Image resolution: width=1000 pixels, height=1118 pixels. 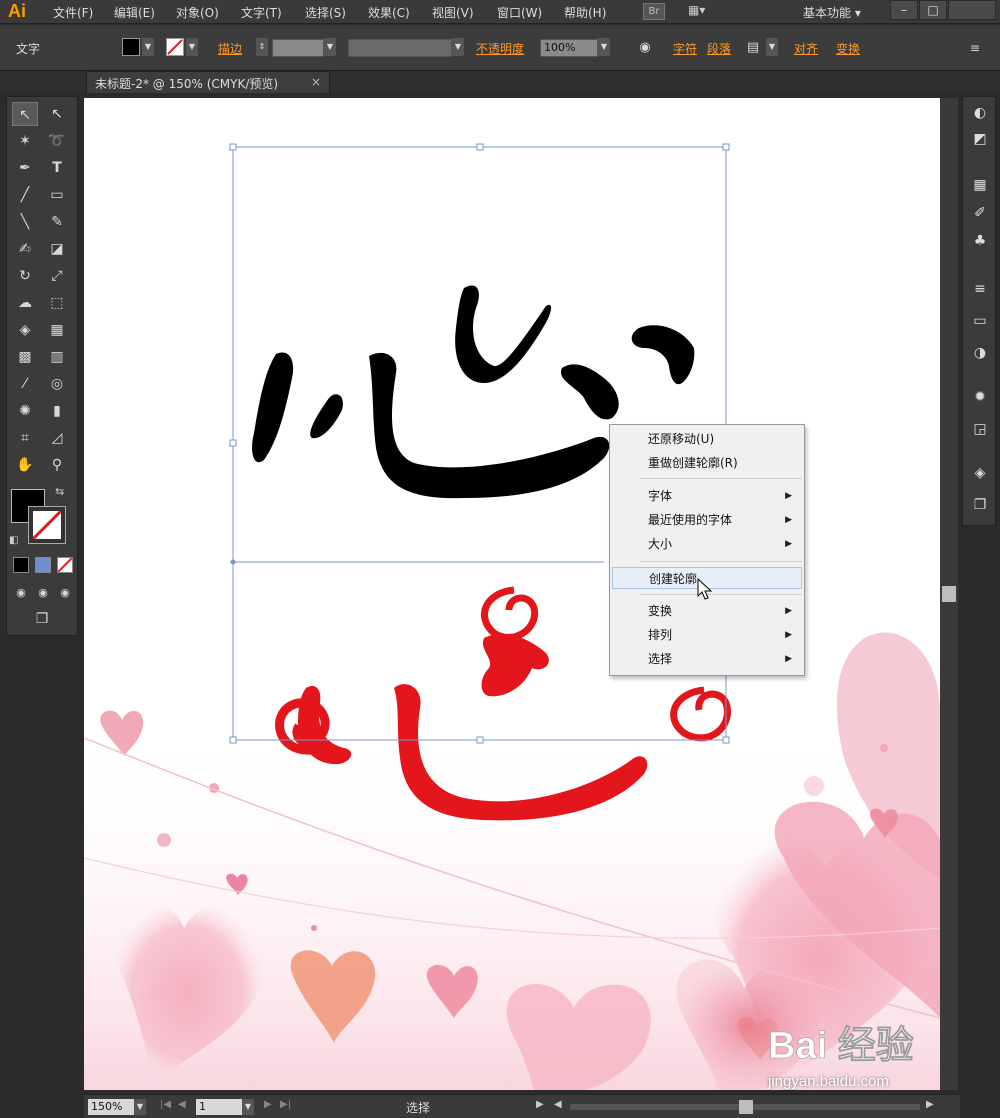 I want to click on opacity-field: 100%, so click(x=569, y=48).